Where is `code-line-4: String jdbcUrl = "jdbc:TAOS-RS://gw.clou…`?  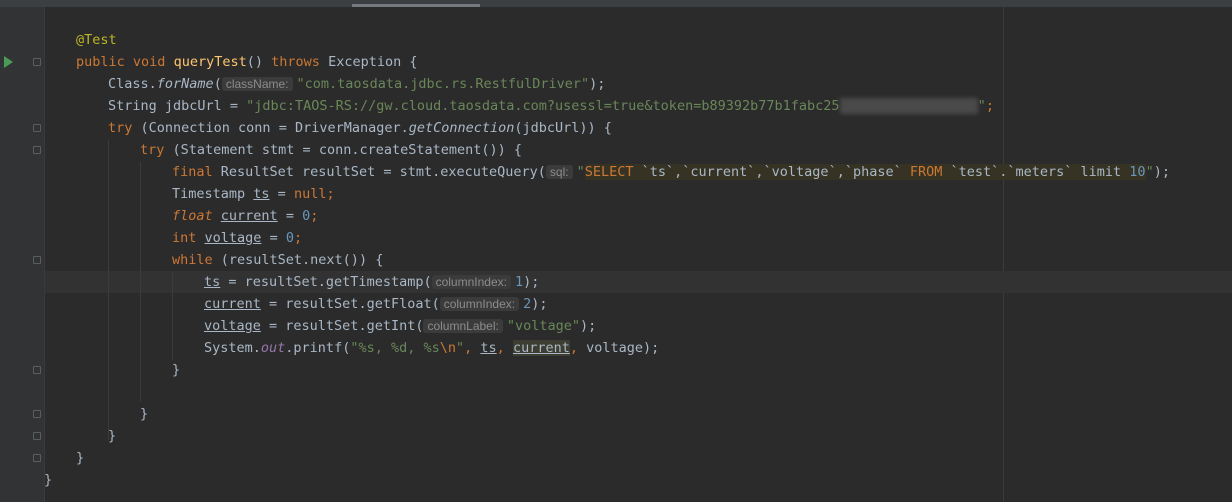
code-line-4: String jdbcUrl = "jdbc:TAOS-RS://gw.clou… is located at coordinates (519, 106).